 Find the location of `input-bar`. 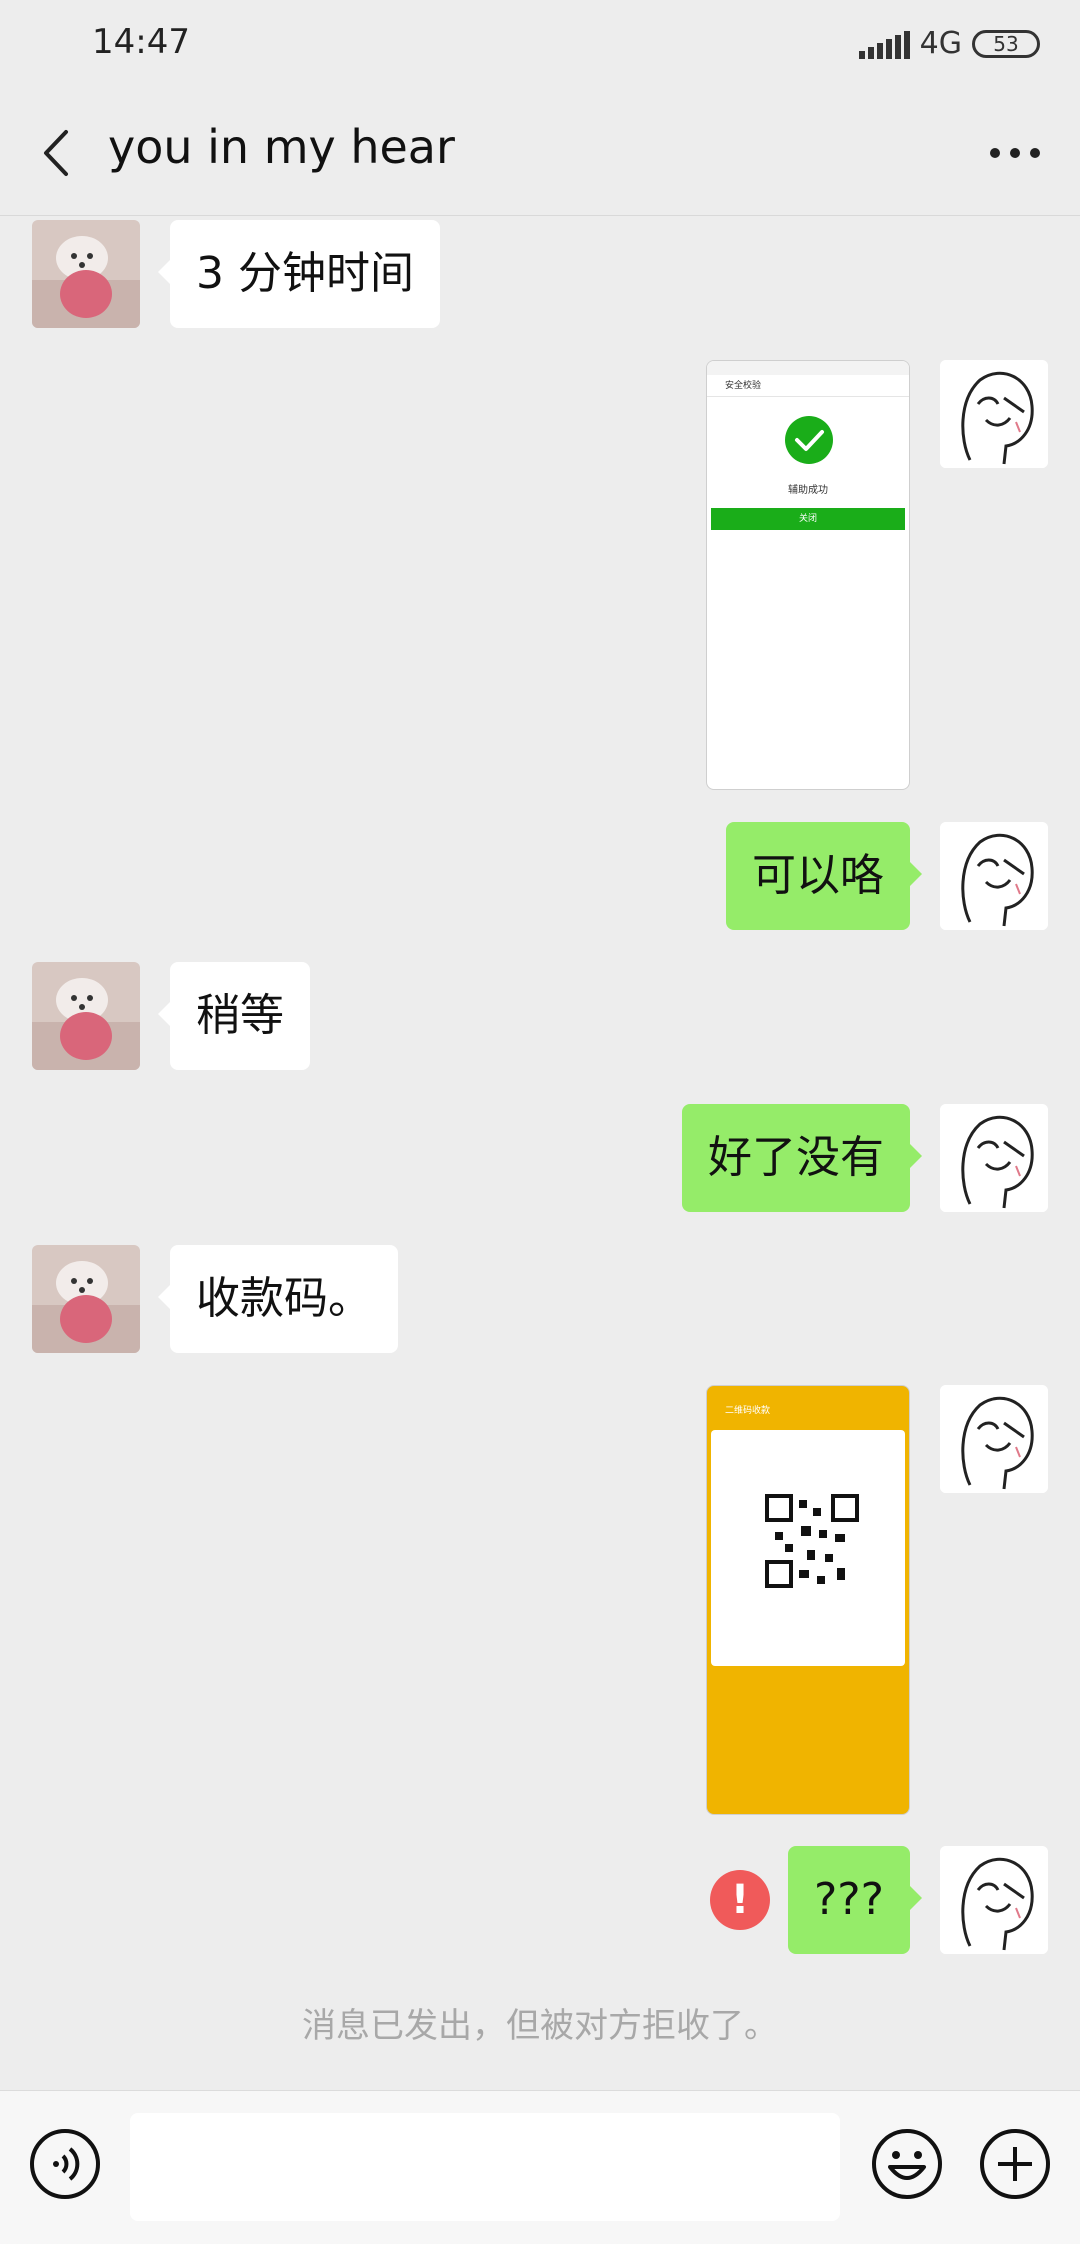

input-bar is located at coordinates (540, 2167).